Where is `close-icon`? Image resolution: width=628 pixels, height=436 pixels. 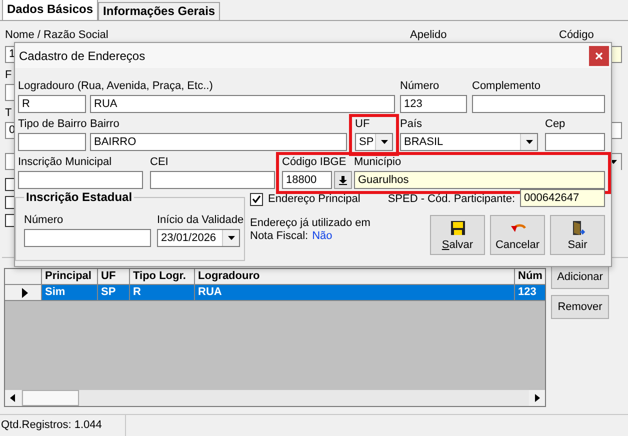
close-icon is located at coordinates (599, 56).